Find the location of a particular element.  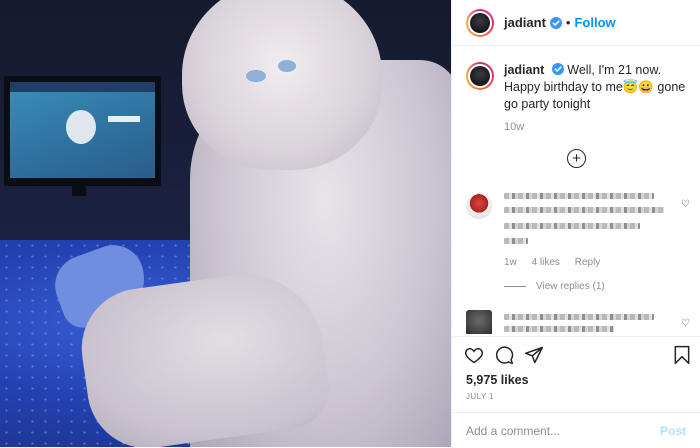

television is located at coordinates (82, 131).